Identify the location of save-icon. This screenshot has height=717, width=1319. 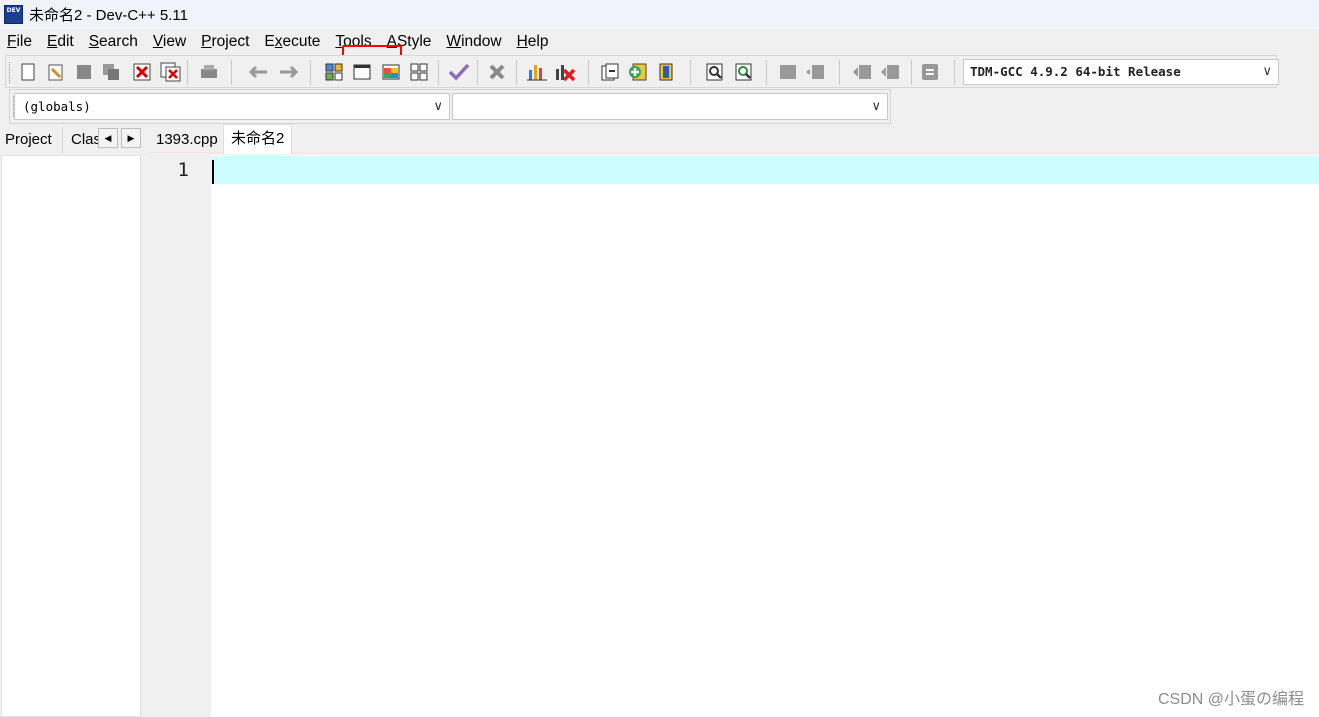
(84, 72).